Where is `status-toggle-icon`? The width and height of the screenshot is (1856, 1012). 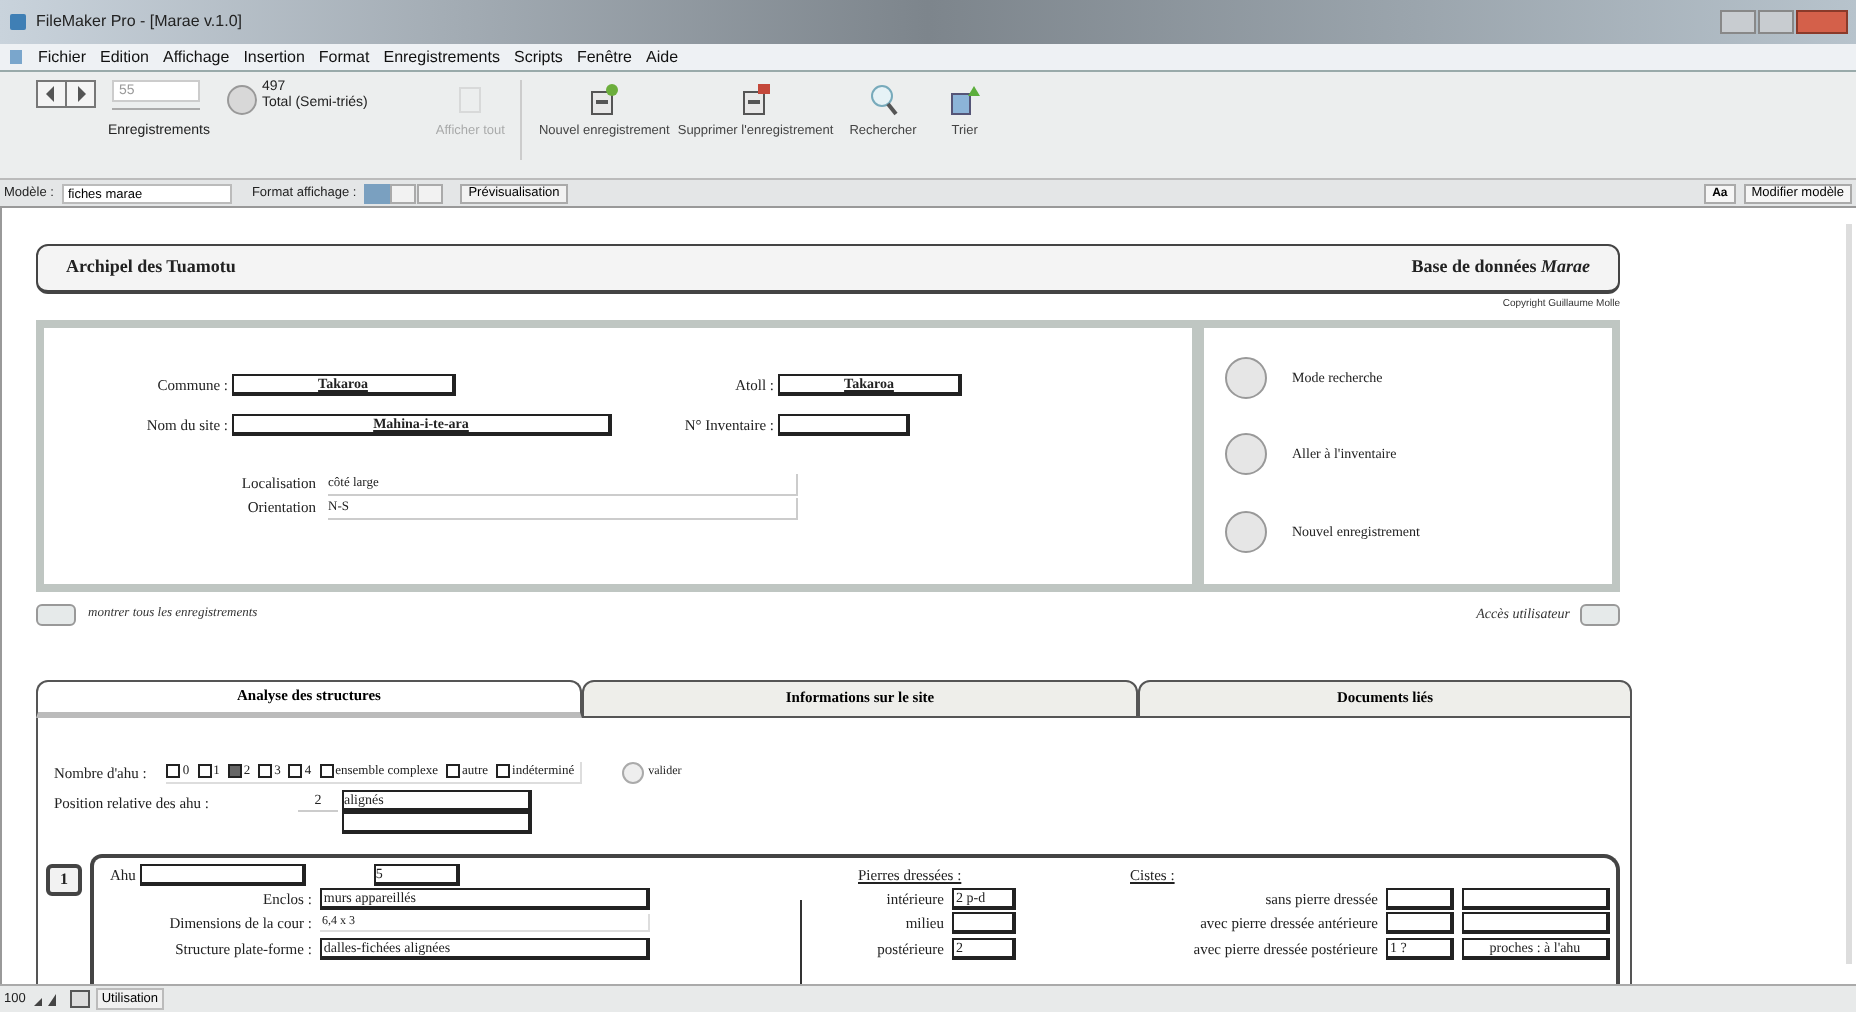
status-toggle-icon is located at coordinates (79, 999).